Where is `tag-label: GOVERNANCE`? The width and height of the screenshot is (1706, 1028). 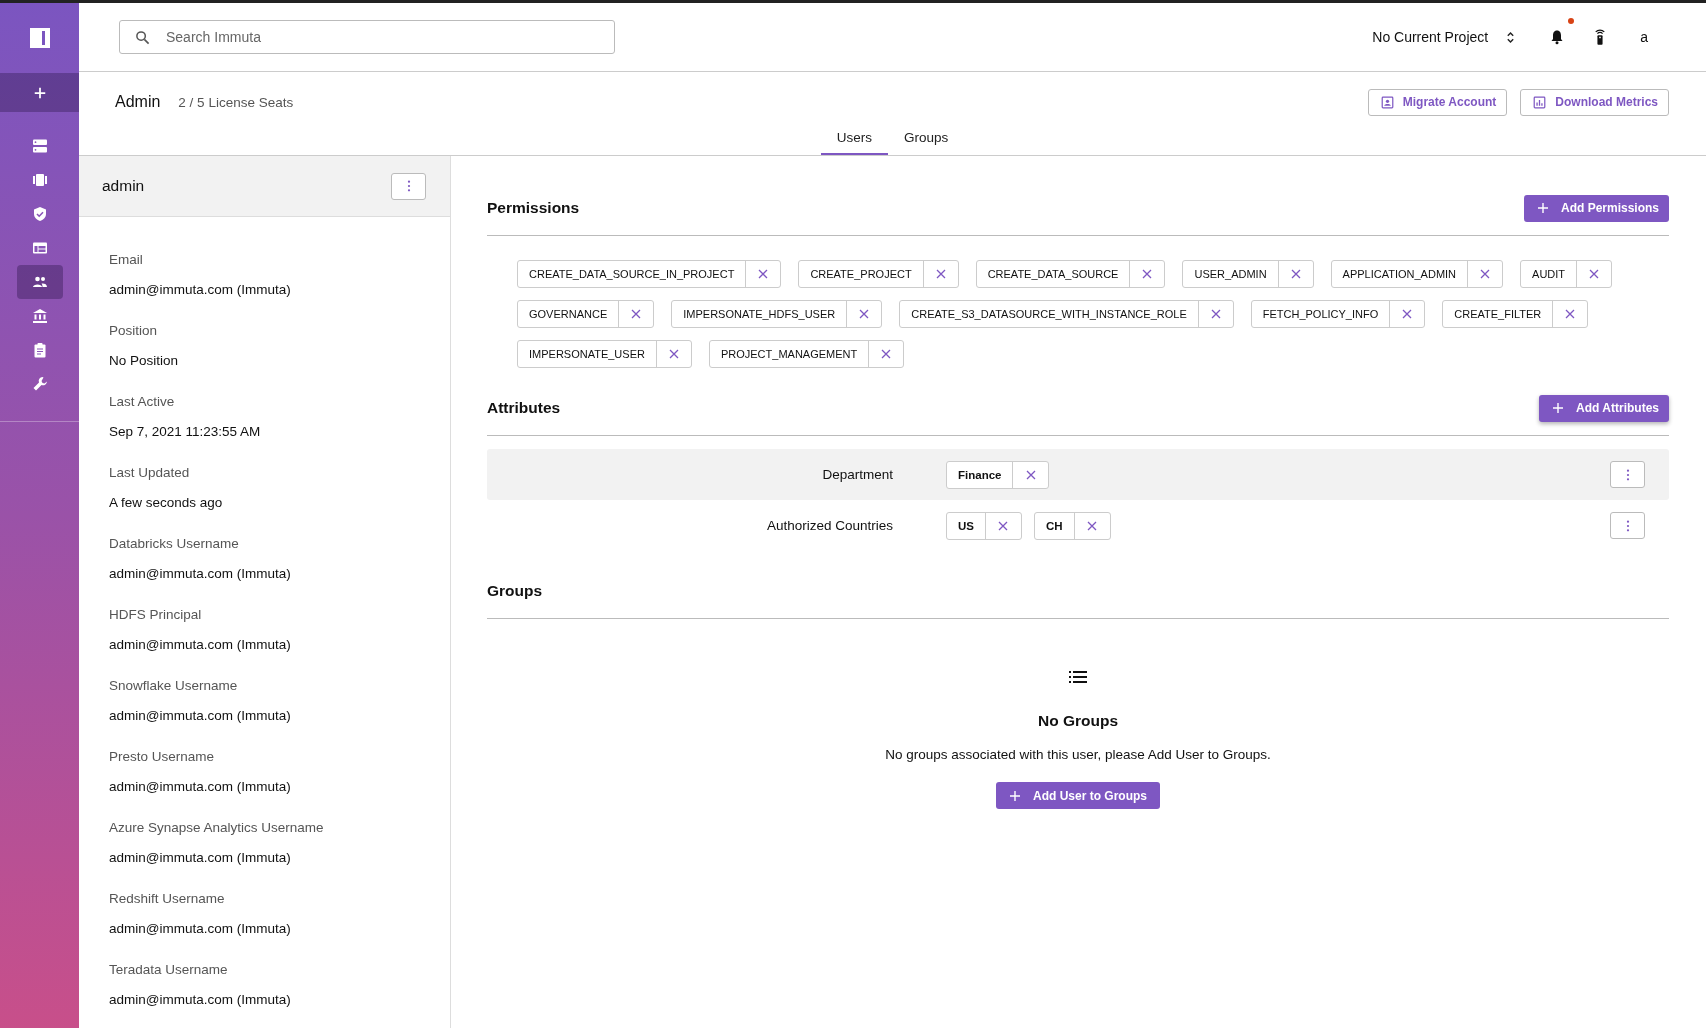
tag-label: GOVERNANCE is located at coordinates (568, 314).